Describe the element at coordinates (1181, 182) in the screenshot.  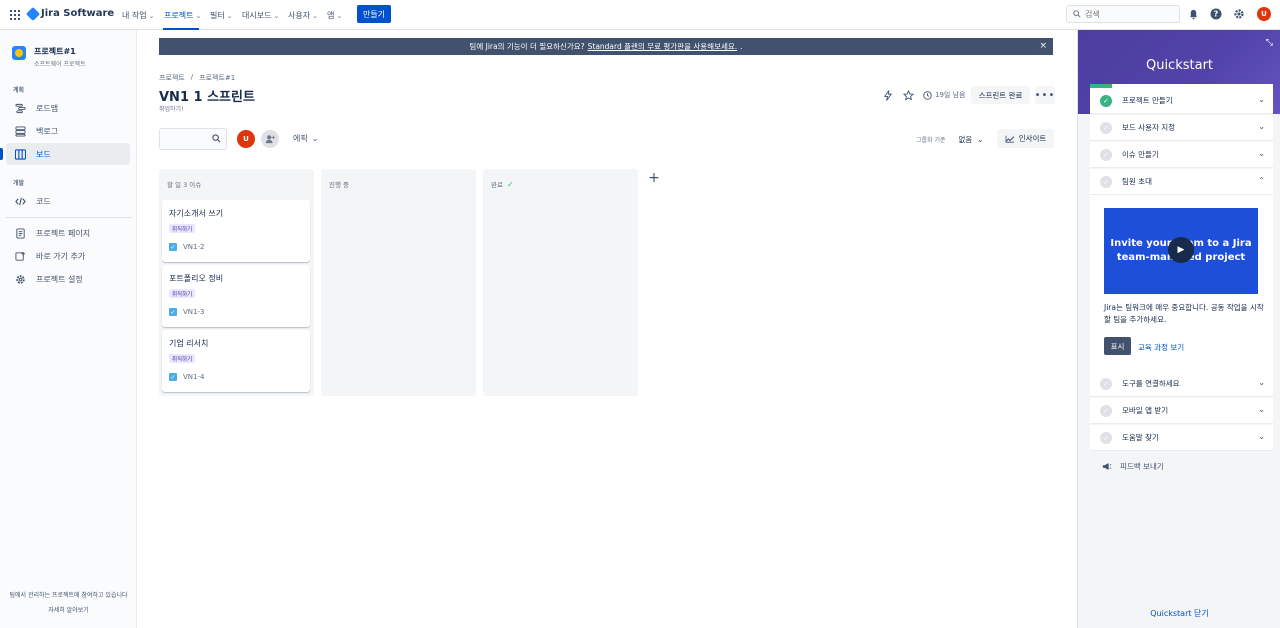
I see `quickstart-item-invite-team: ✓ 팀원 초대 ⌃` at that location.